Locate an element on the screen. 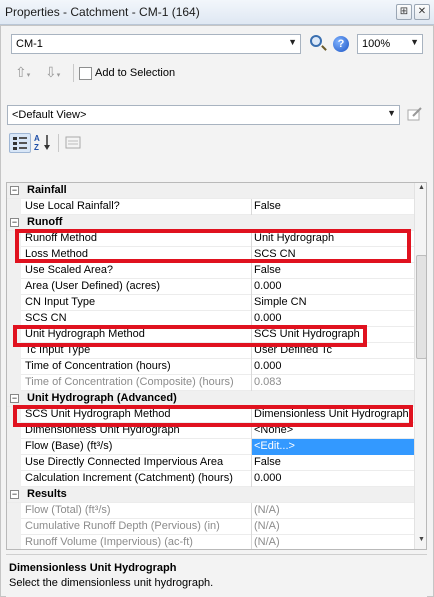 This screenshot has width=434, height=597. property-value: (N/A) is located at coordinates (332, 527).